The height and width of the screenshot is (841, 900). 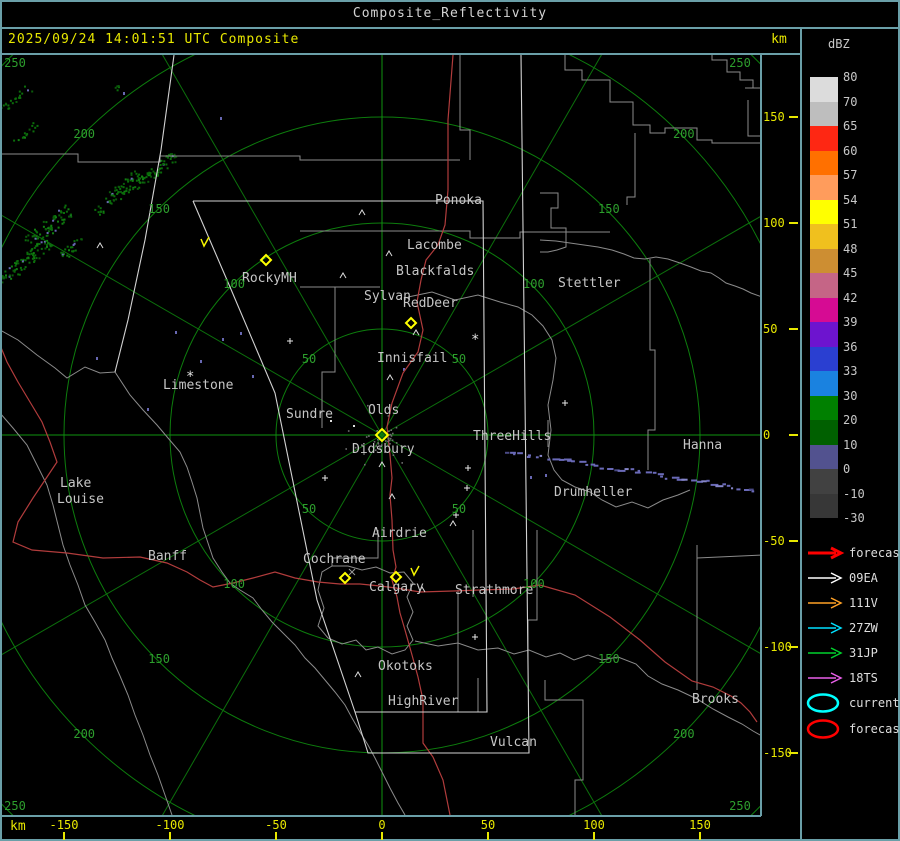 I want to click on legend-symbols, so click(x=825, y=642).